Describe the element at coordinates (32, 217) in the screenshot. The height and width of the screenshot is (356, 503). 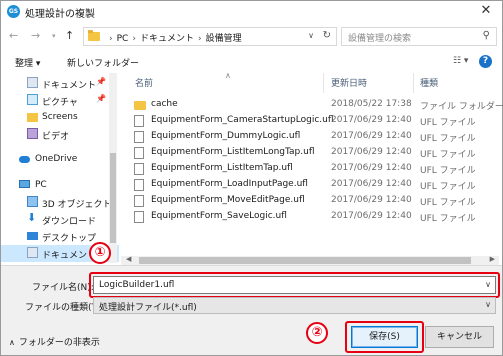
I see `downloads-icon: ⬇` at that location.